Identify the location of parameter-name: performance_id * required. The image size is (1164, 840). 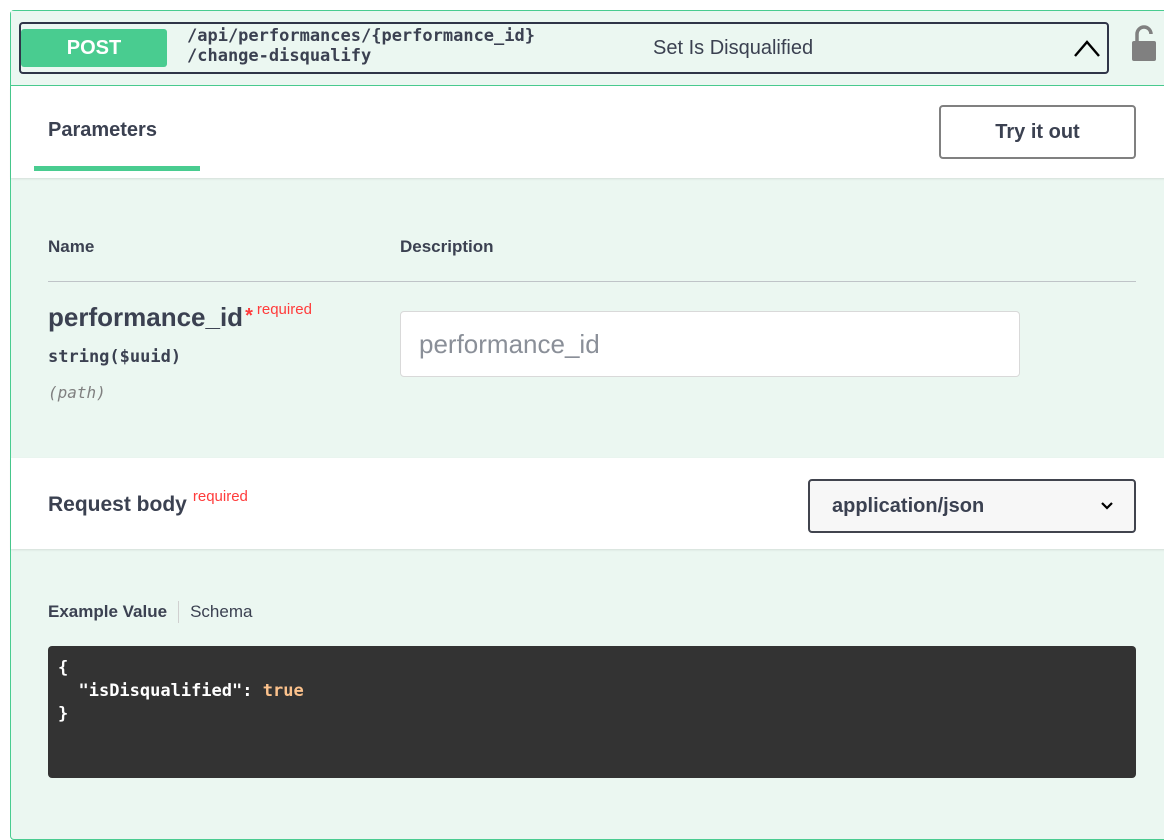
(180, 317).